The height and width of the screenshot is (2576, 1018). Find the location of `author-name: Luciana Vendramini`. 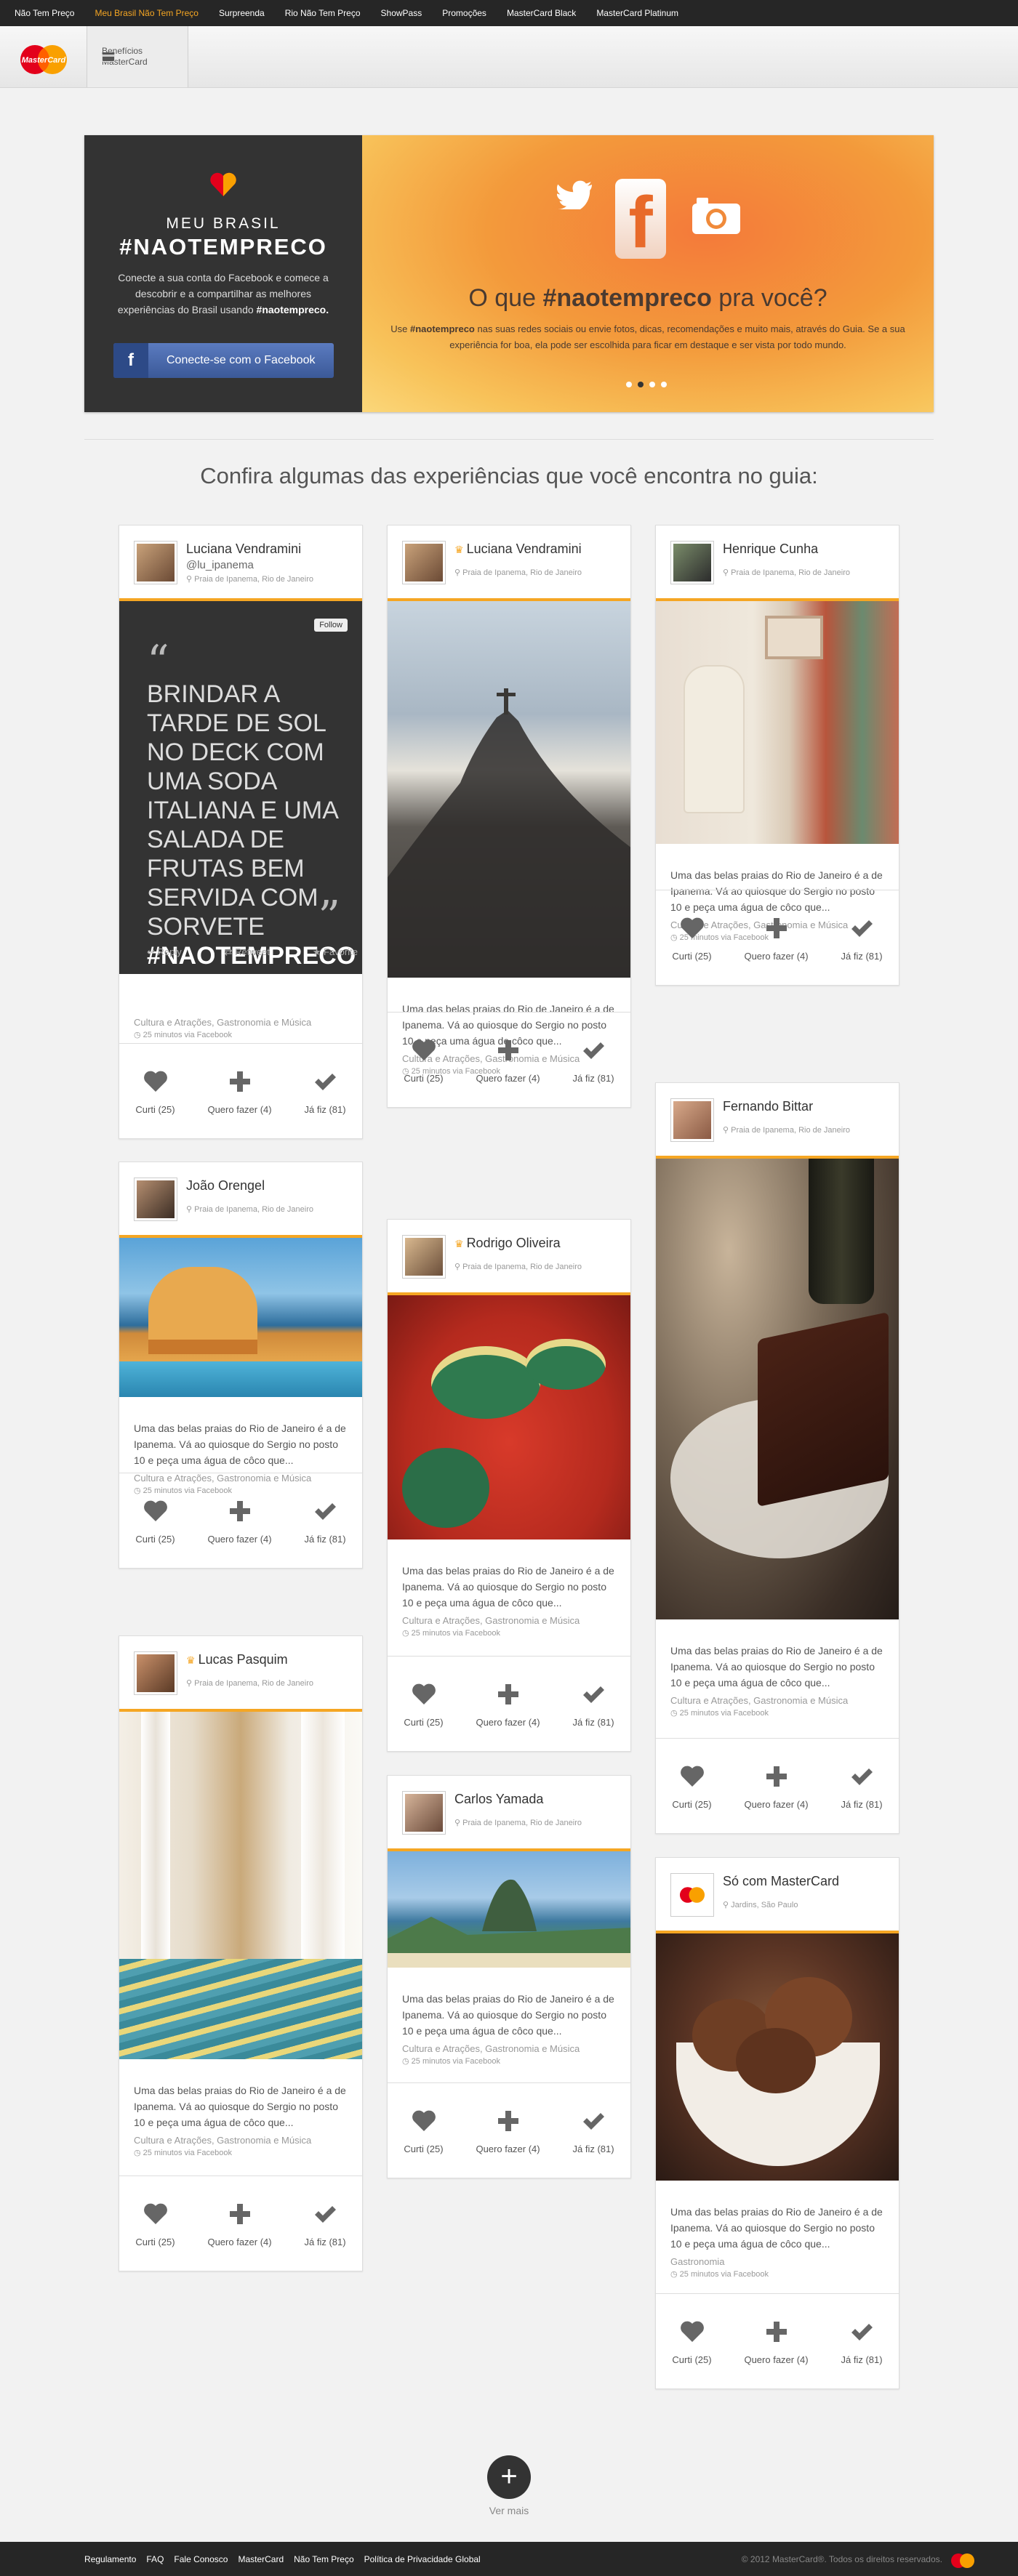

author-name: Luciana Vendramini is located at coordinates (243, 549).